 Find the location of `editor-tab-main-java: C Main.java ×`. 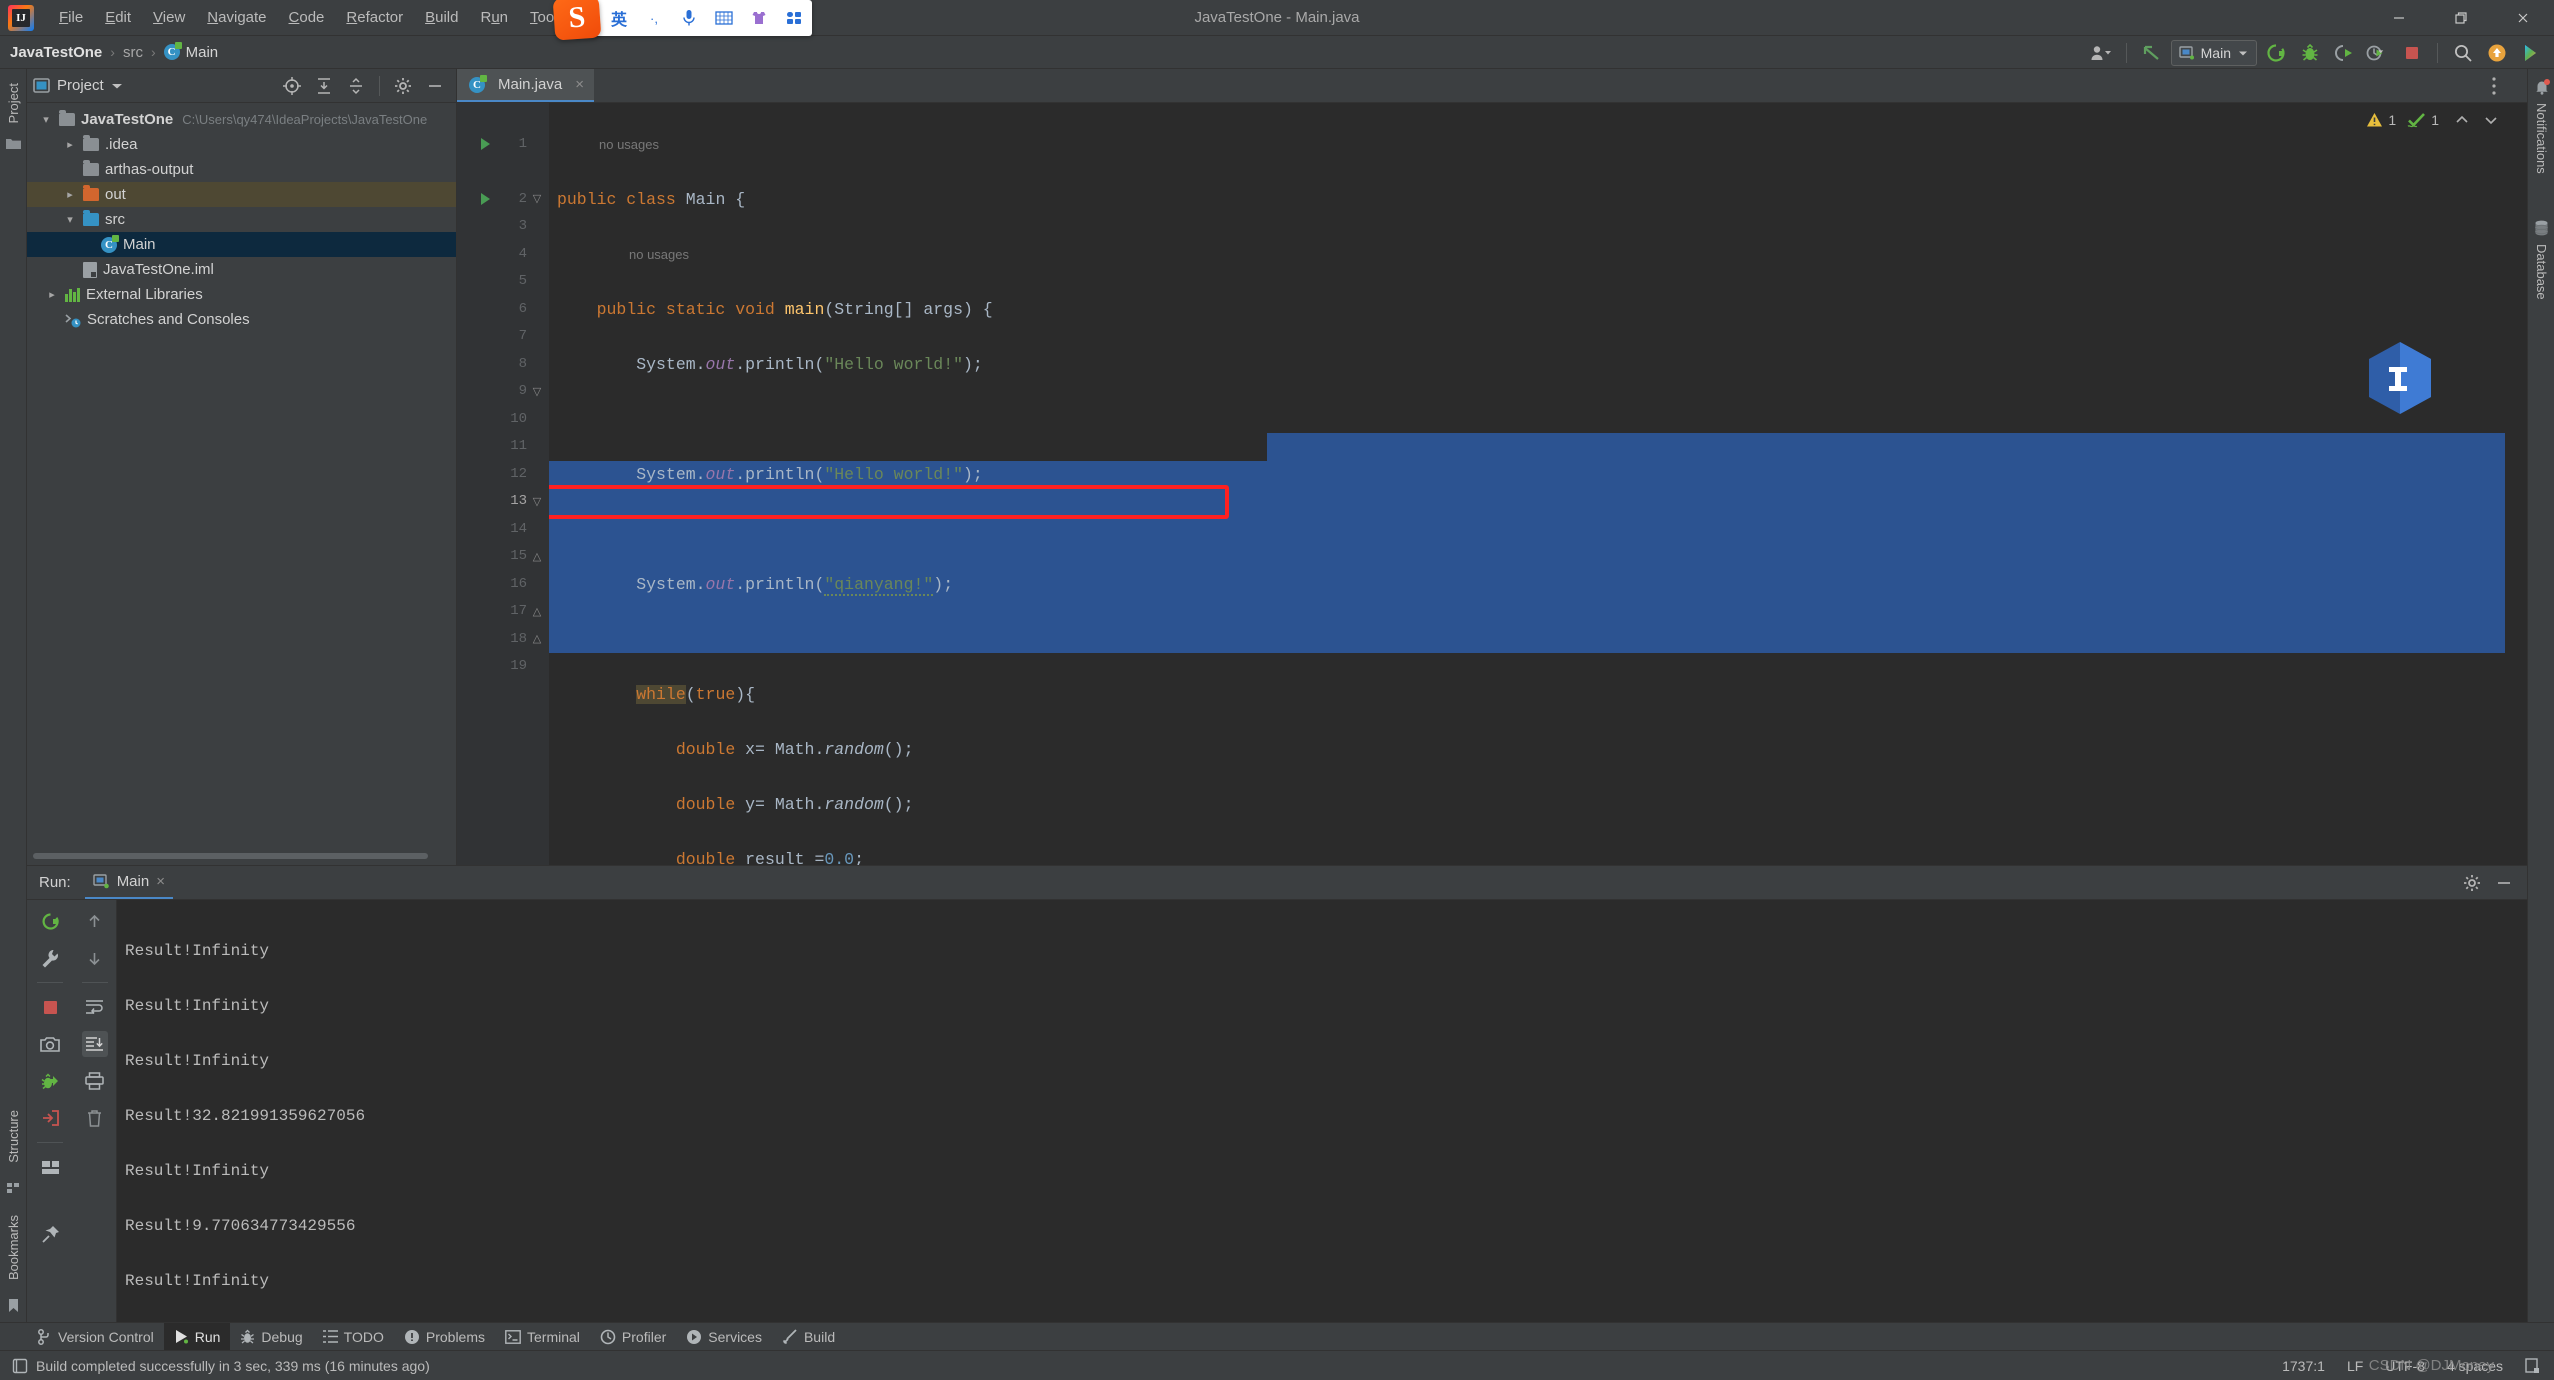

editor-tab-main-java: C Main.java × is located at coordinates (525, 85).